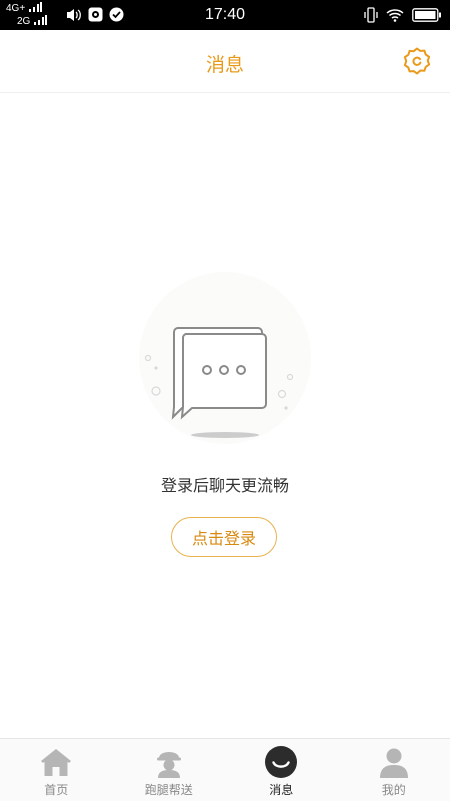  What do you see at coordinates (394, 762) in the screenshot?
I see `user-icon` at bounding box center [394, 762].